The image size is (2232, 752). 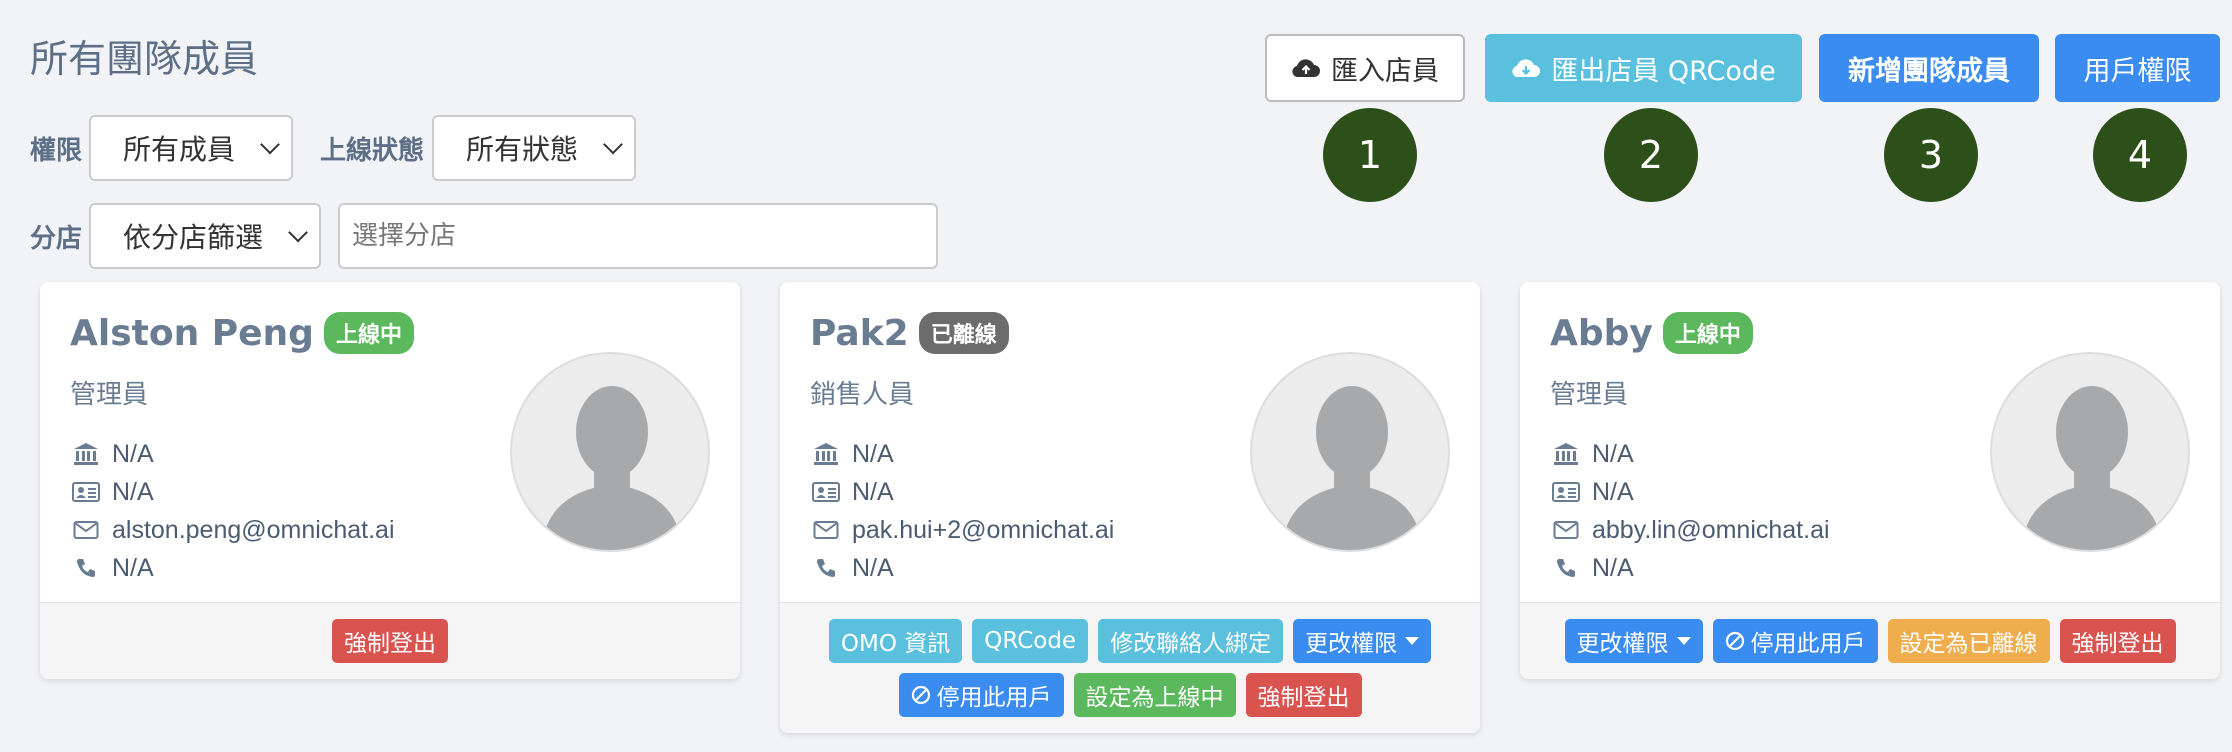 I want to click on member-email: pak.hui+2@omnichat.ai, so click(x=983, y=529).